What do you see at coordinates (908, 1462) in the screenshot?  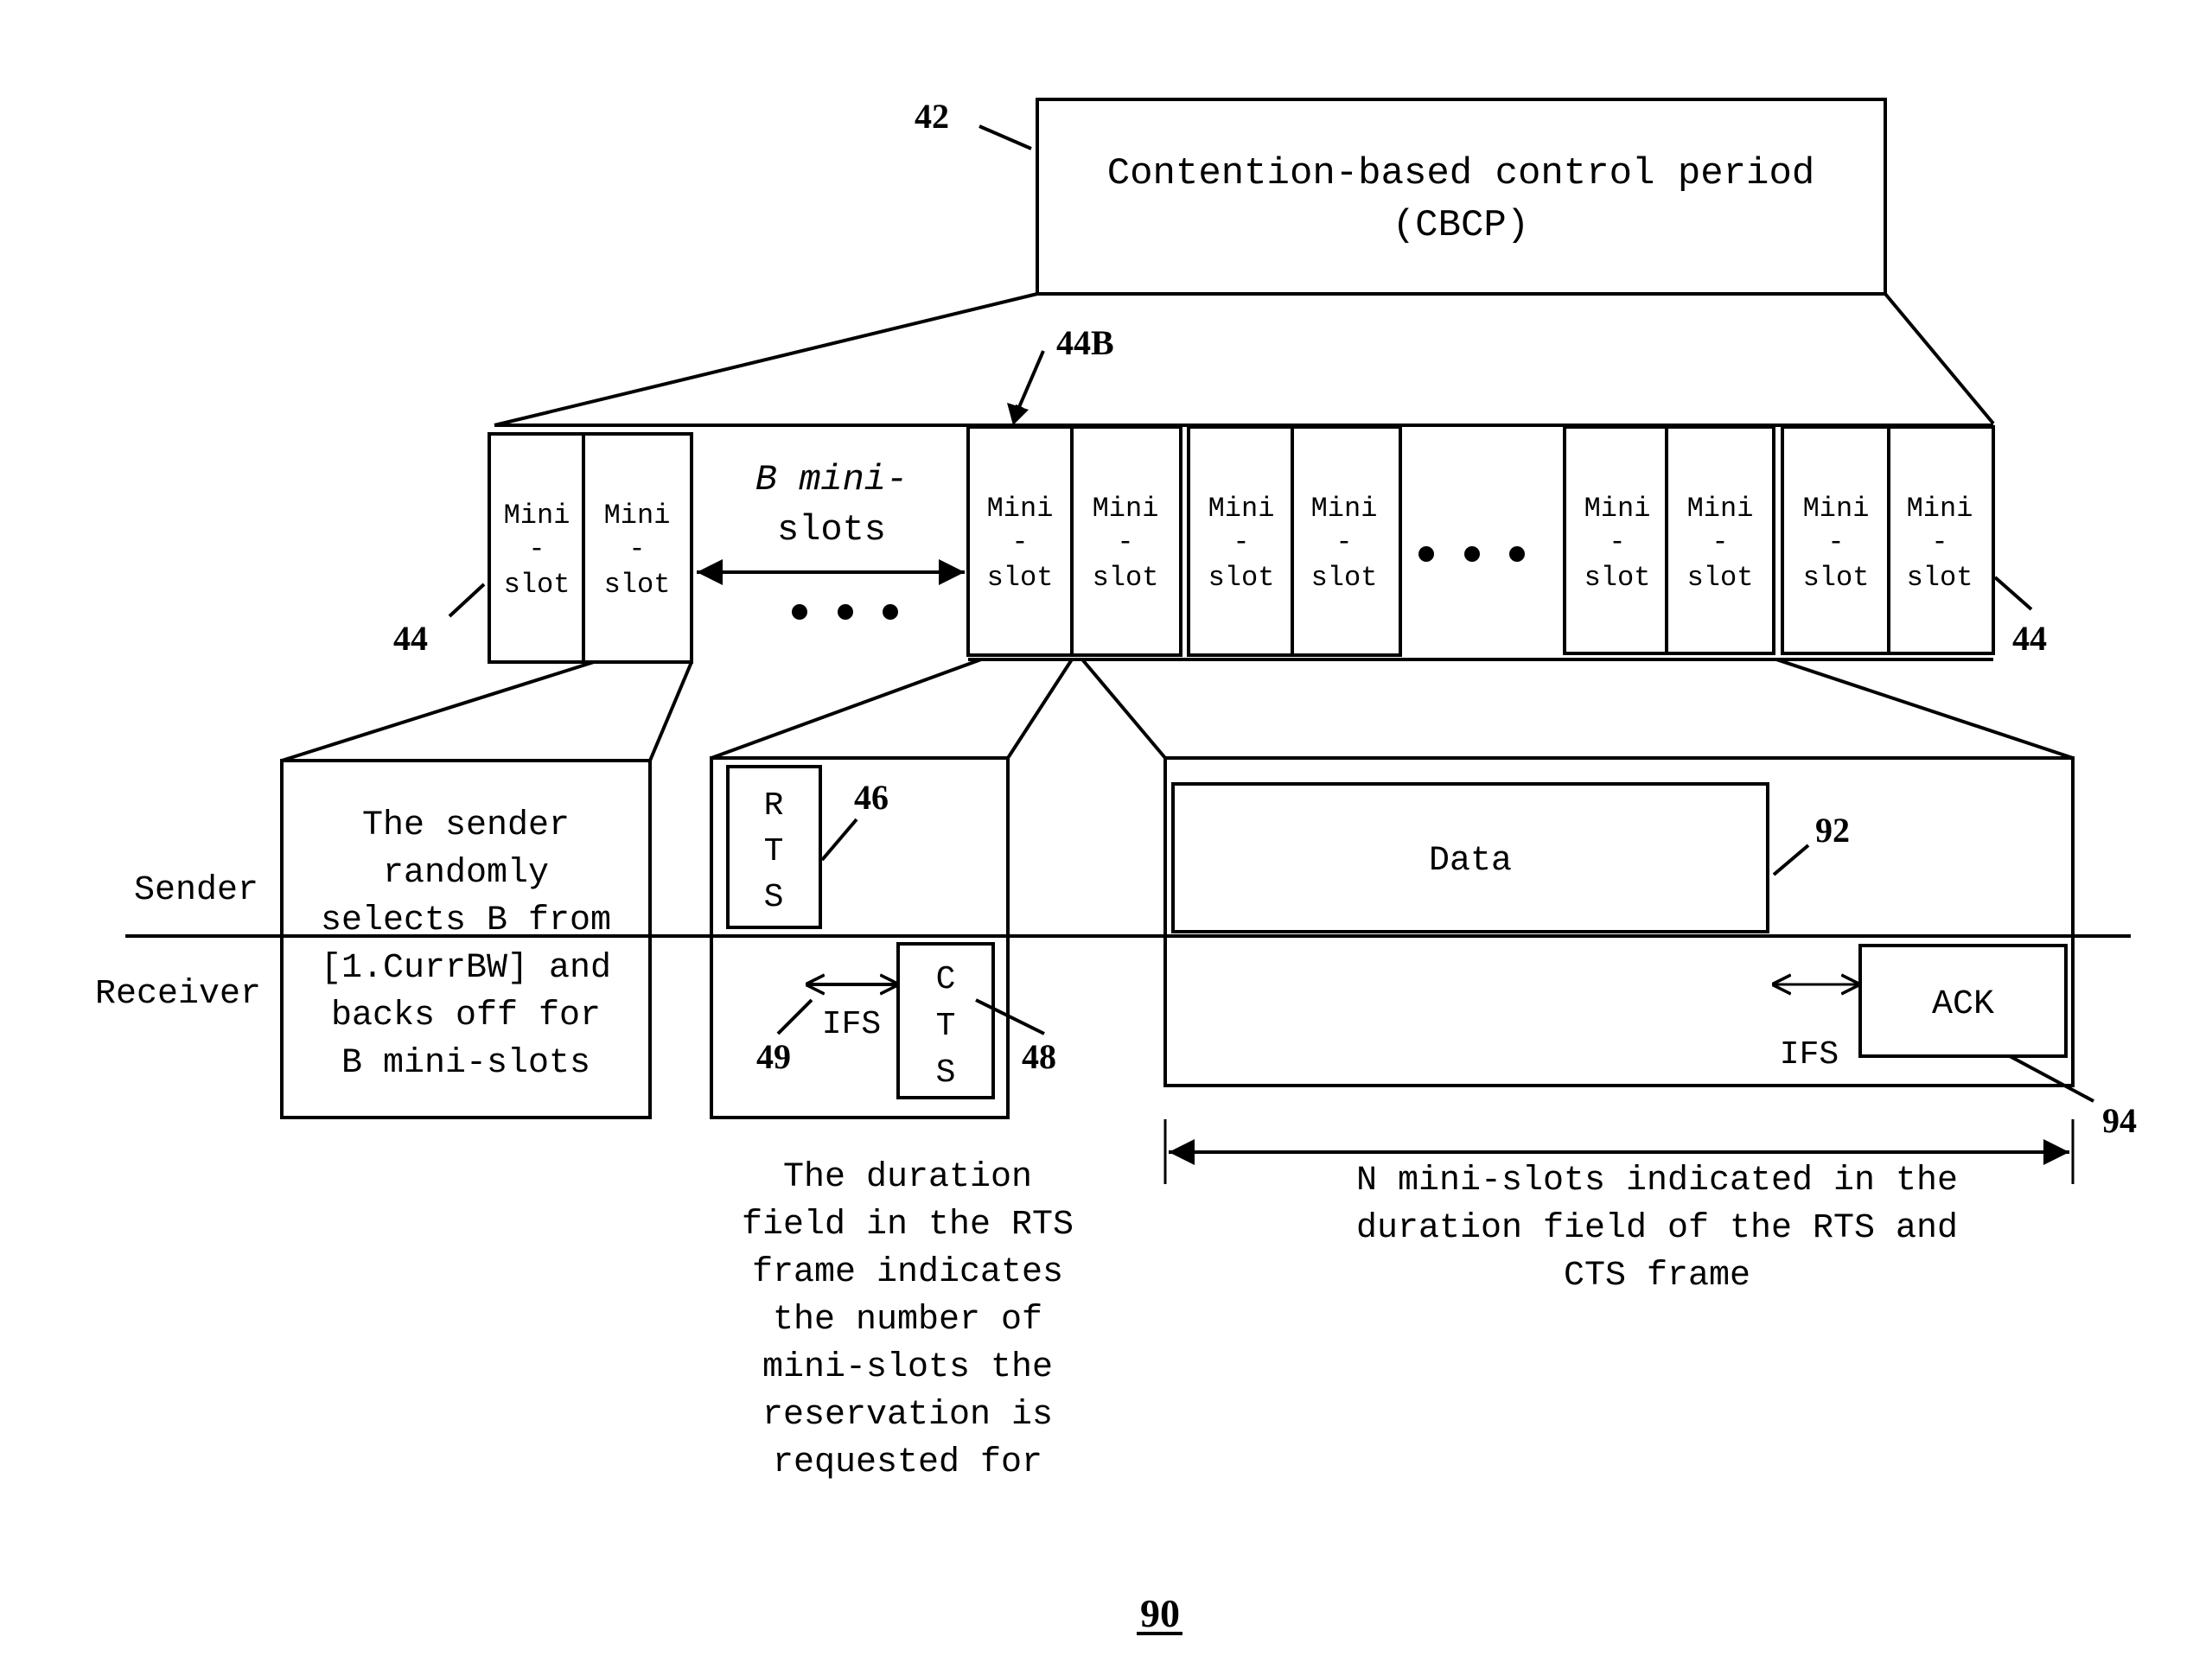 I see `caption-line: requested for` at bounding box center [908, 1462].